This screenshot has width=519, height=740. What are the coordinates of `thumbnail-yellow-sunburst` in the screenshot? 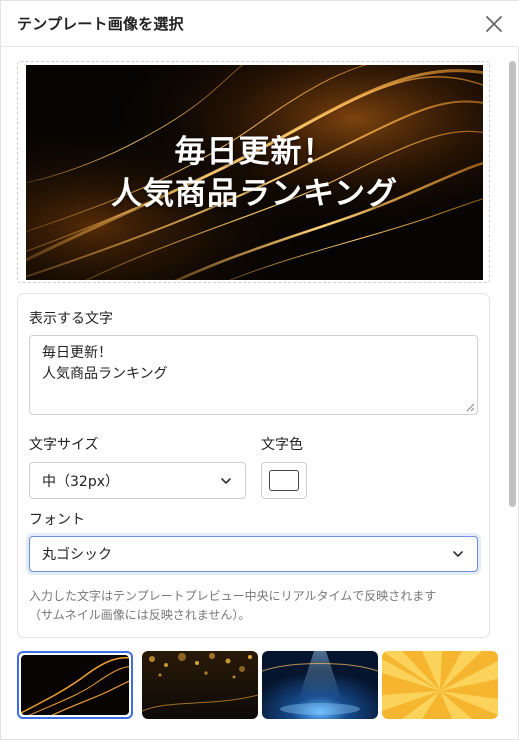 It's located at (440, 685).